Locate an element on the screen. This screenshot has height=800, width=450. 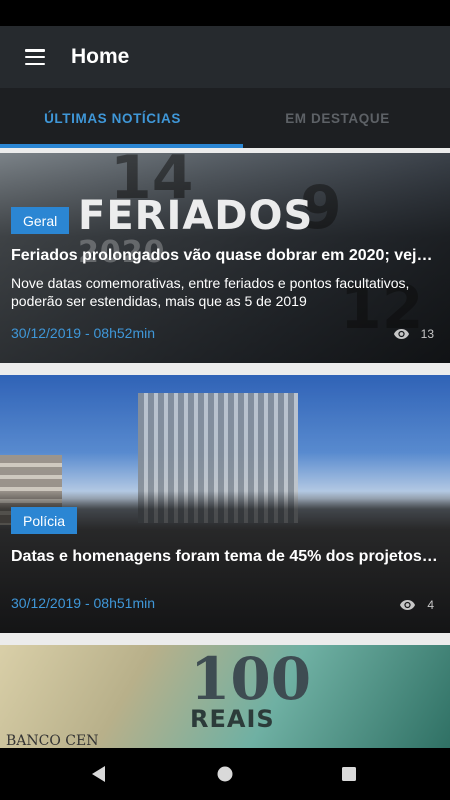
app-bar: Home is located at coordinates (225, 57).